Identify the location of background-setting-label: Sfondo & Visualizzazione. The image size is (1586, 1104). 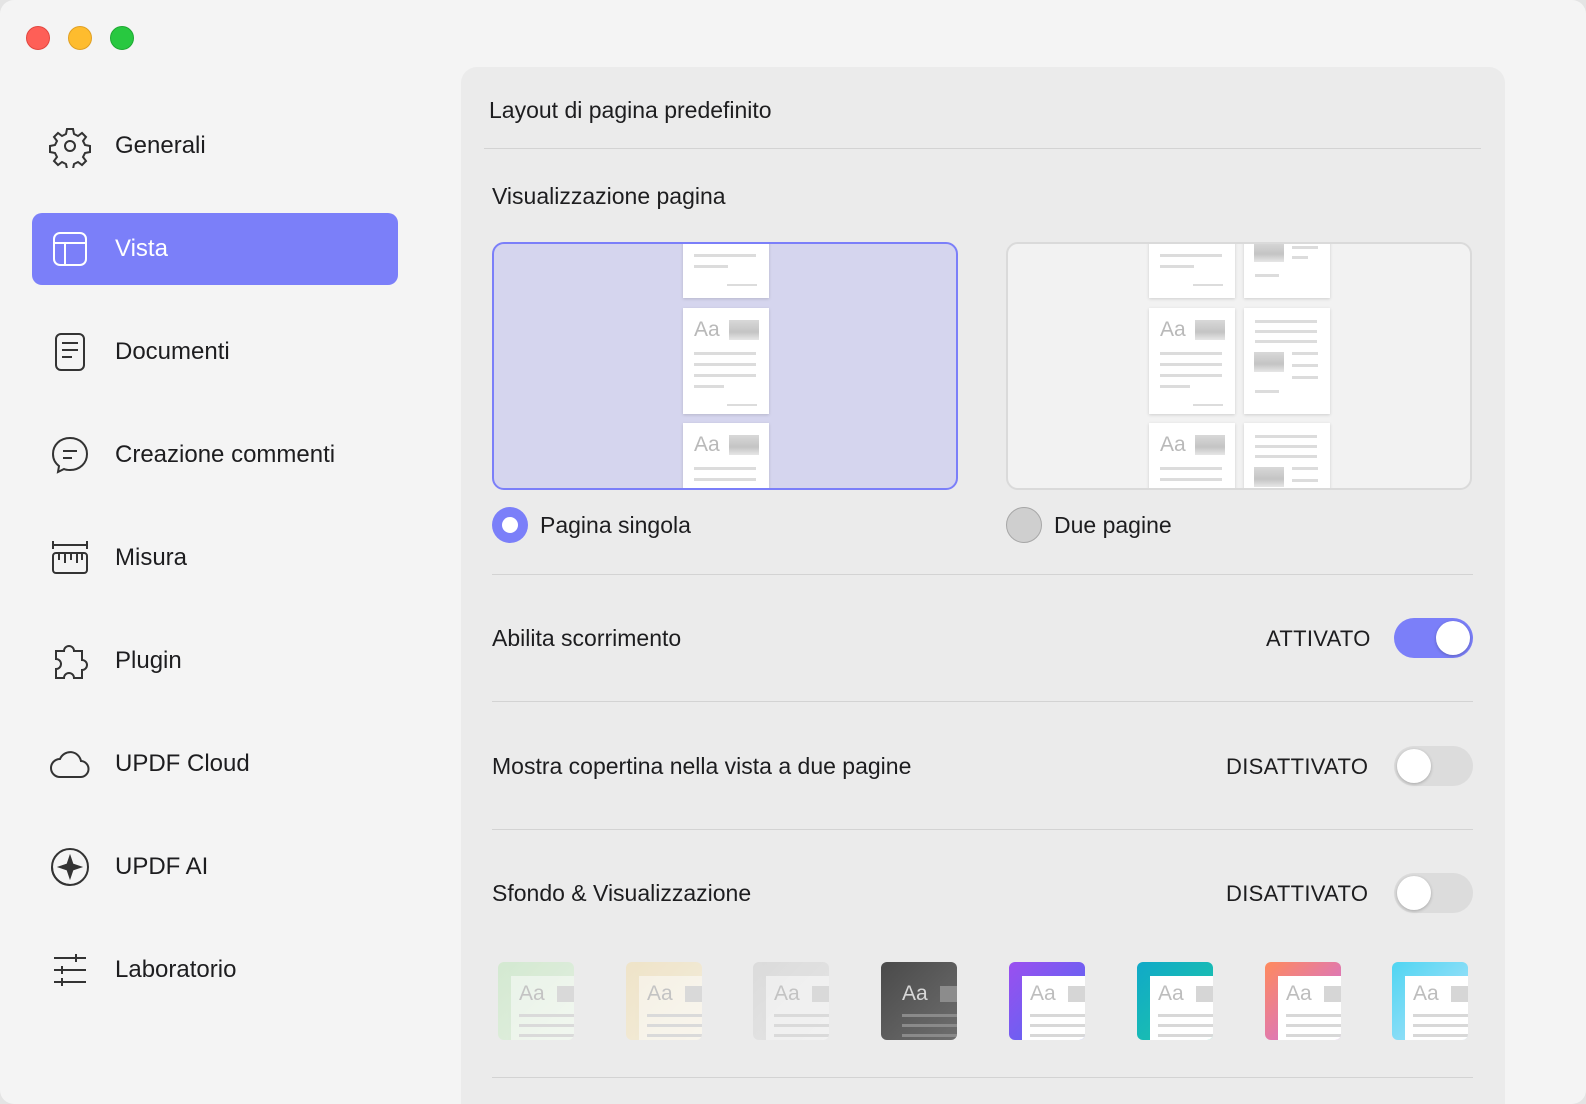
(622, 893).